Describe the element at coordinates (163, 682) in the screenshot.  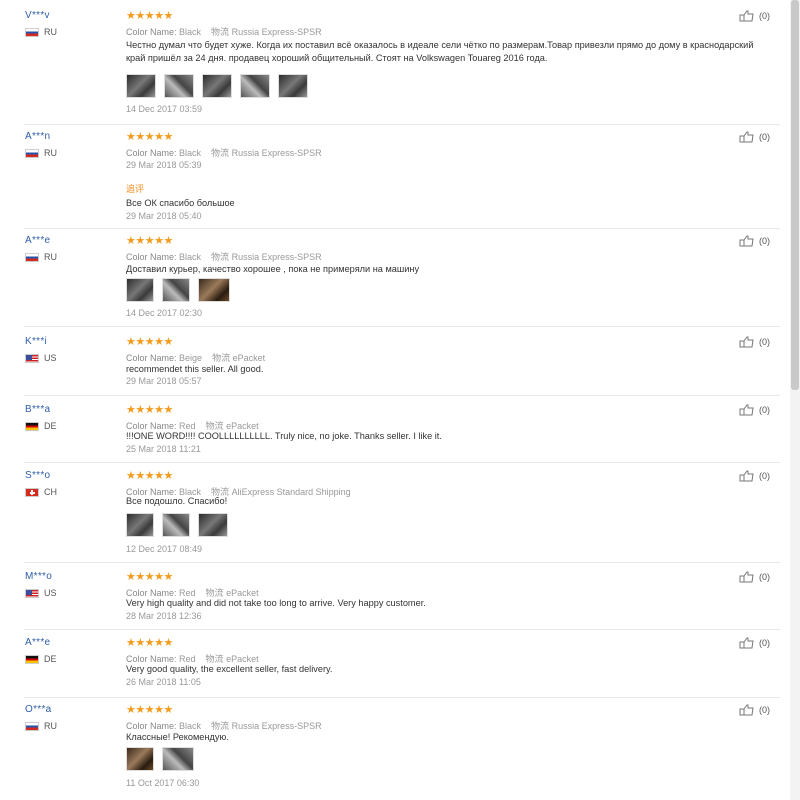
I see `review-date: 26 Mar 2018 11:05` at that location.